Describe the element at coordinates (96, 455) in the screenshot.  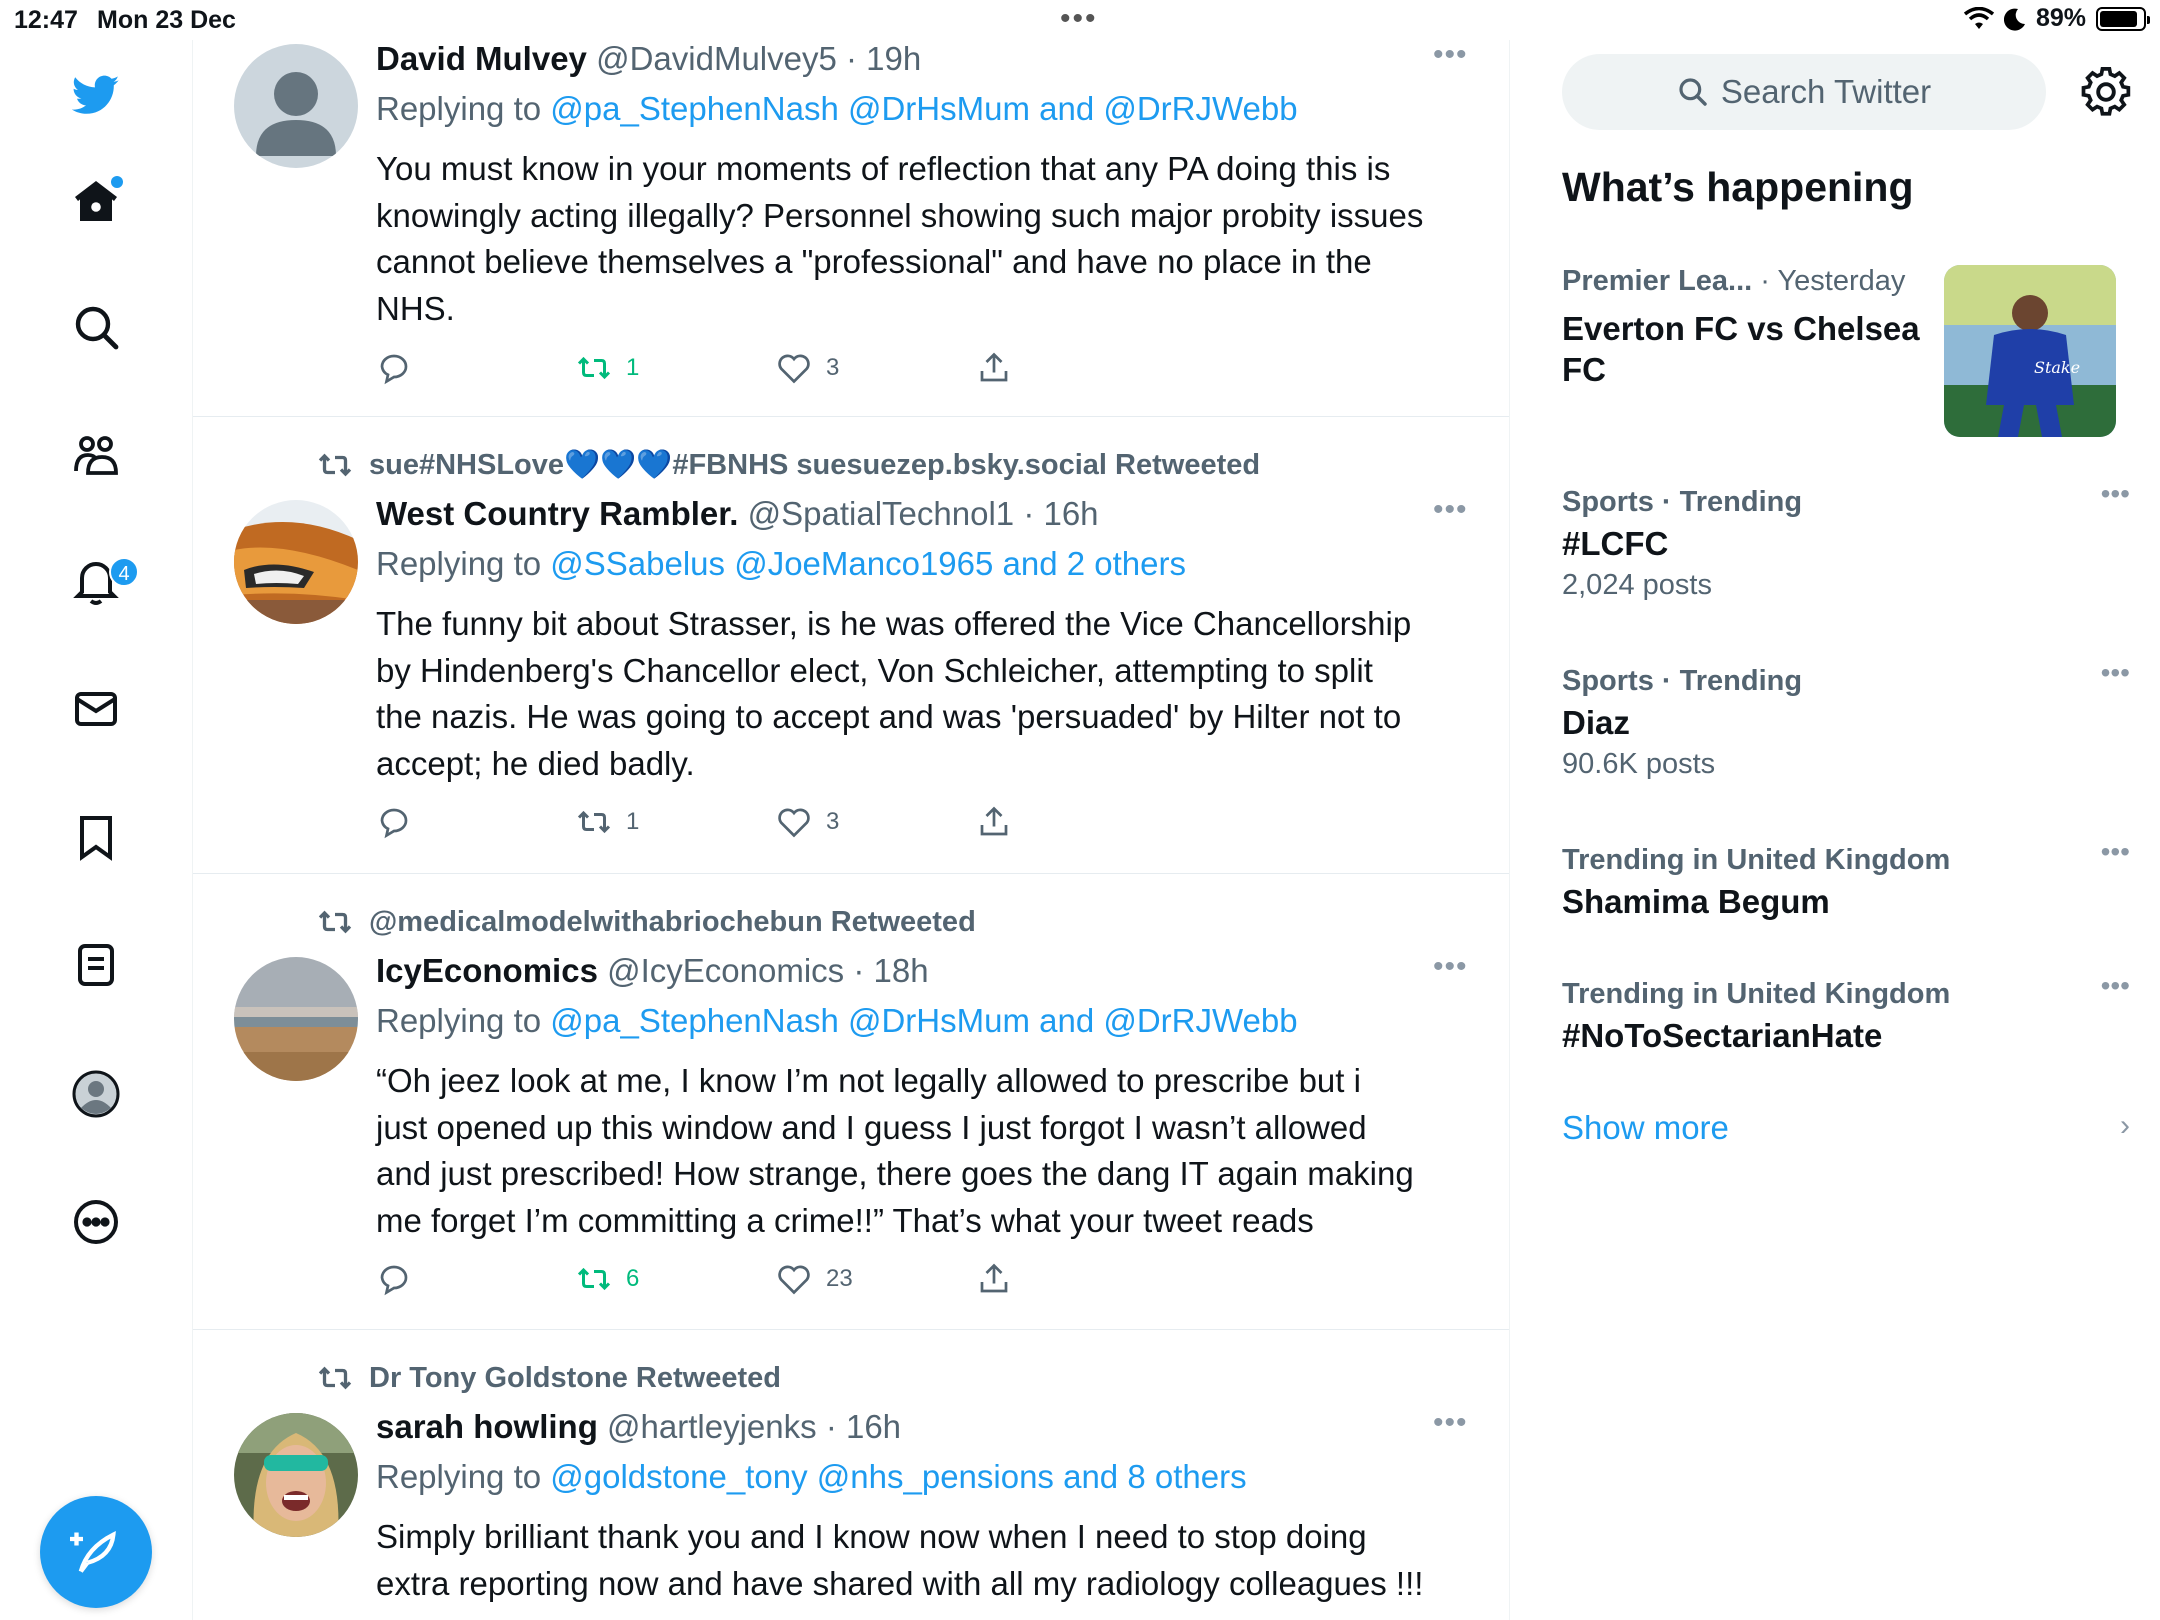
I see `communities-icon` at that location.